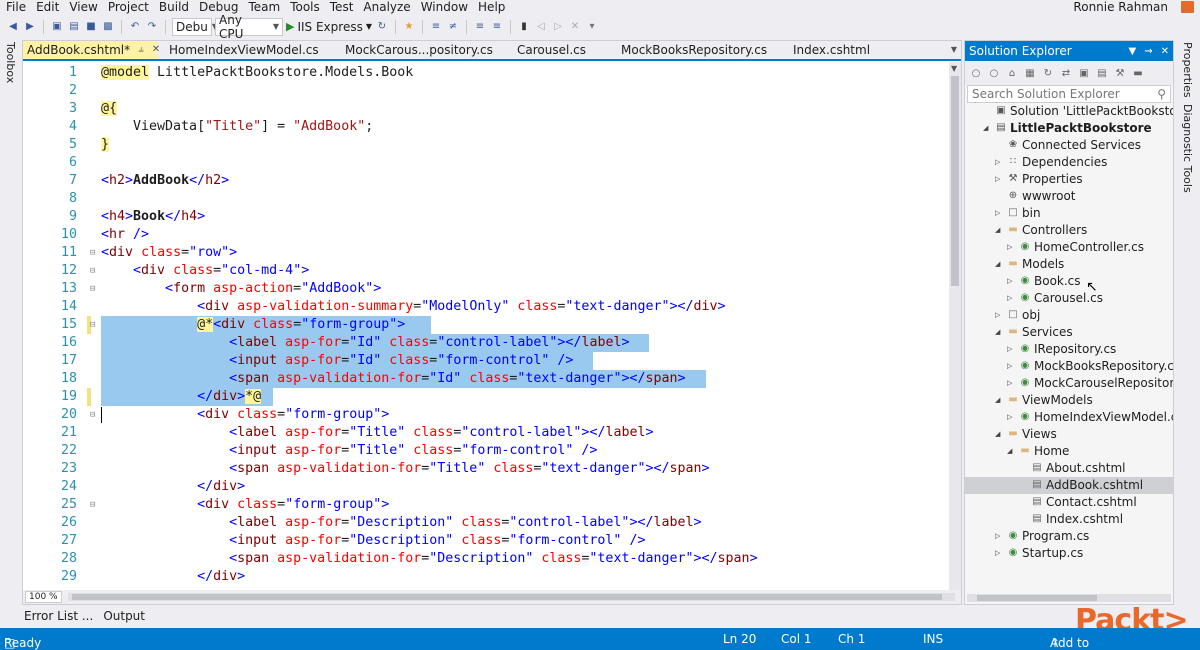  Describe the element at coordinates (575, 27) in the screenshot. I see `clear-bookmarks-icon: ✕` at that location.